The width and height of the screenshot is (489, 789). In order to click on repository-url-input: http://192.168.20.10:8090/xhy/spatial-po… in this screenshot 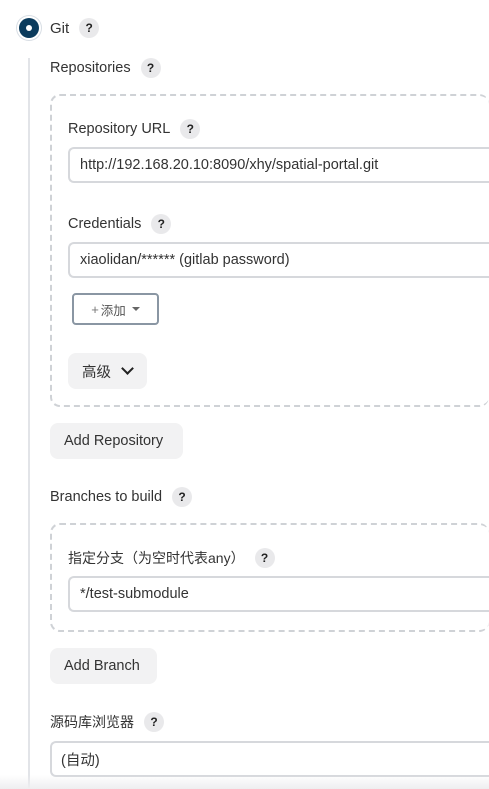, I will do `click(278, 165)`.